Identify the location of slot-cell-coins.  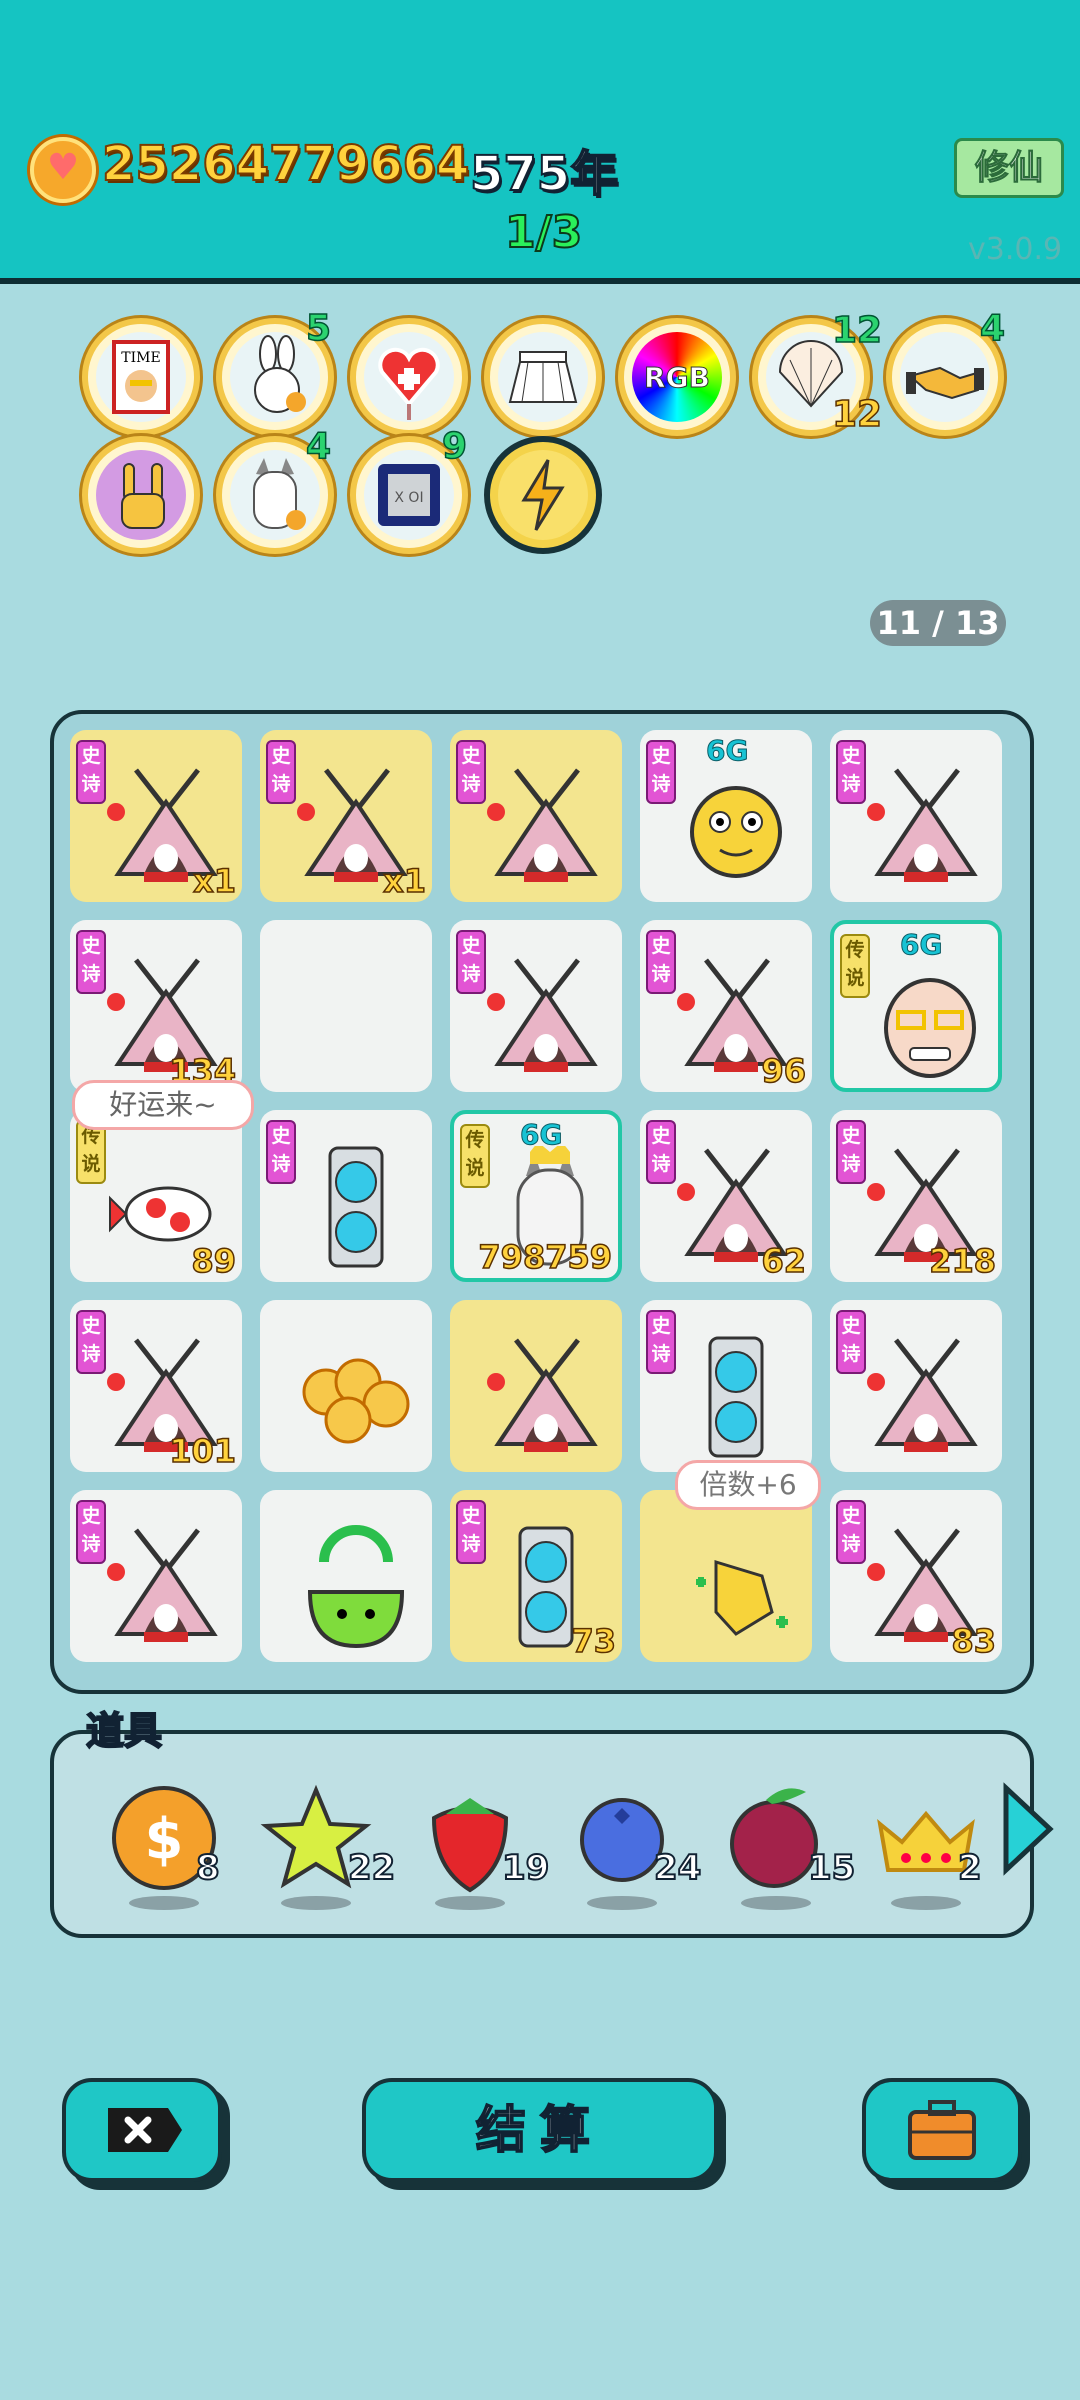
(346, 1386).